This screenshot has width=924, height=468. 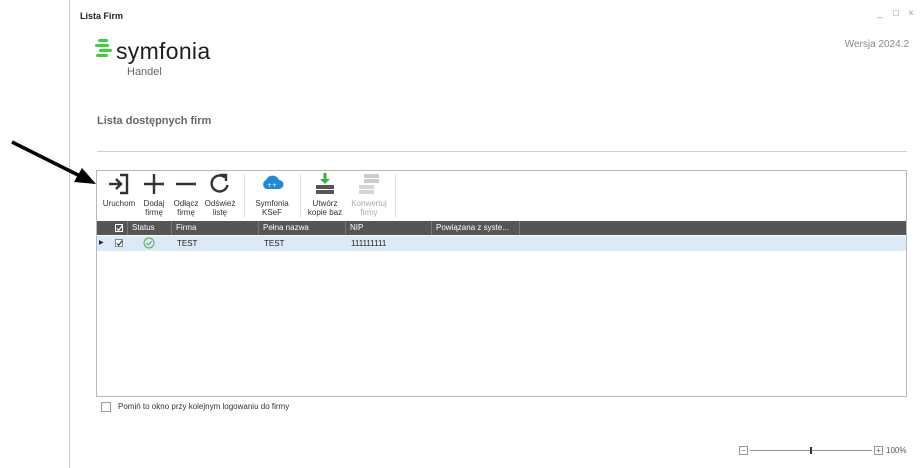 I want to click on column-status: Status, so click(x=149, y=228).